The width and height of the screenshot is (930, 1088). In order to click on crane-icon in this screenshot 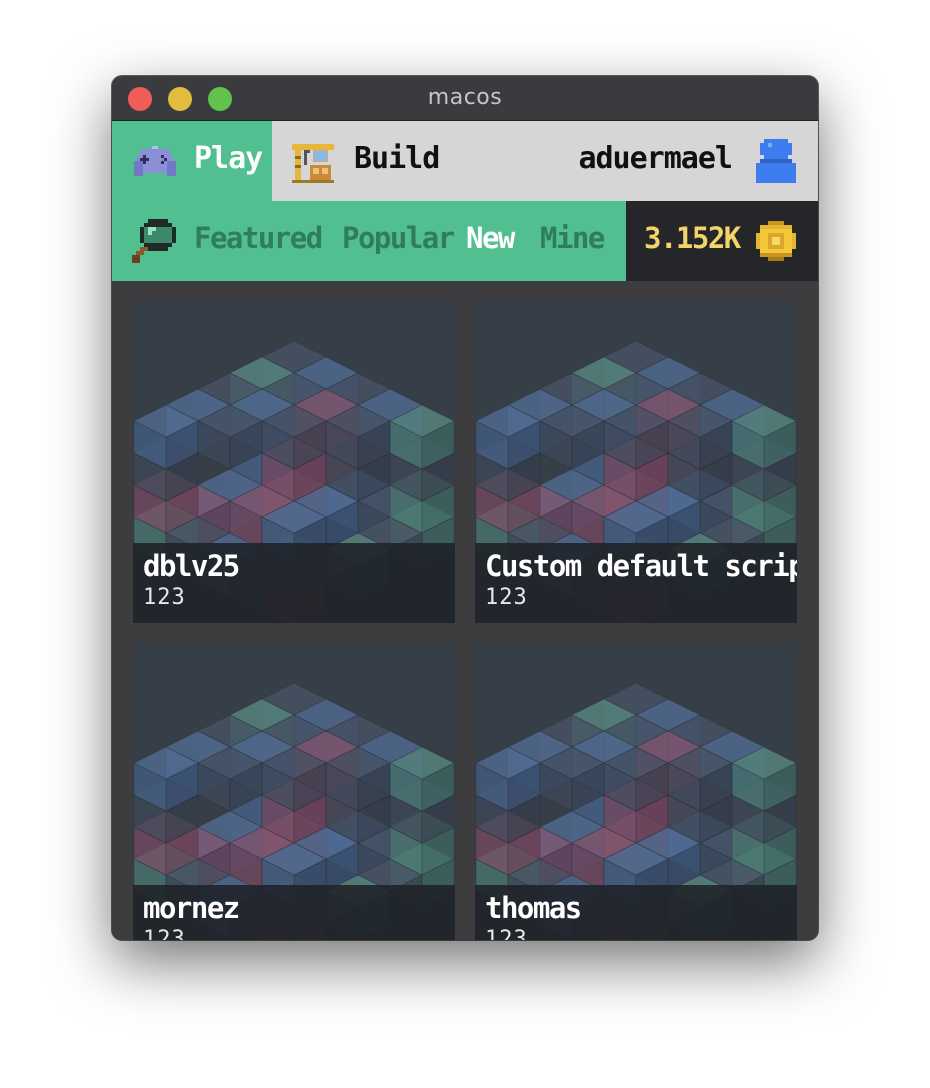, I will do `click(313, 163)`.